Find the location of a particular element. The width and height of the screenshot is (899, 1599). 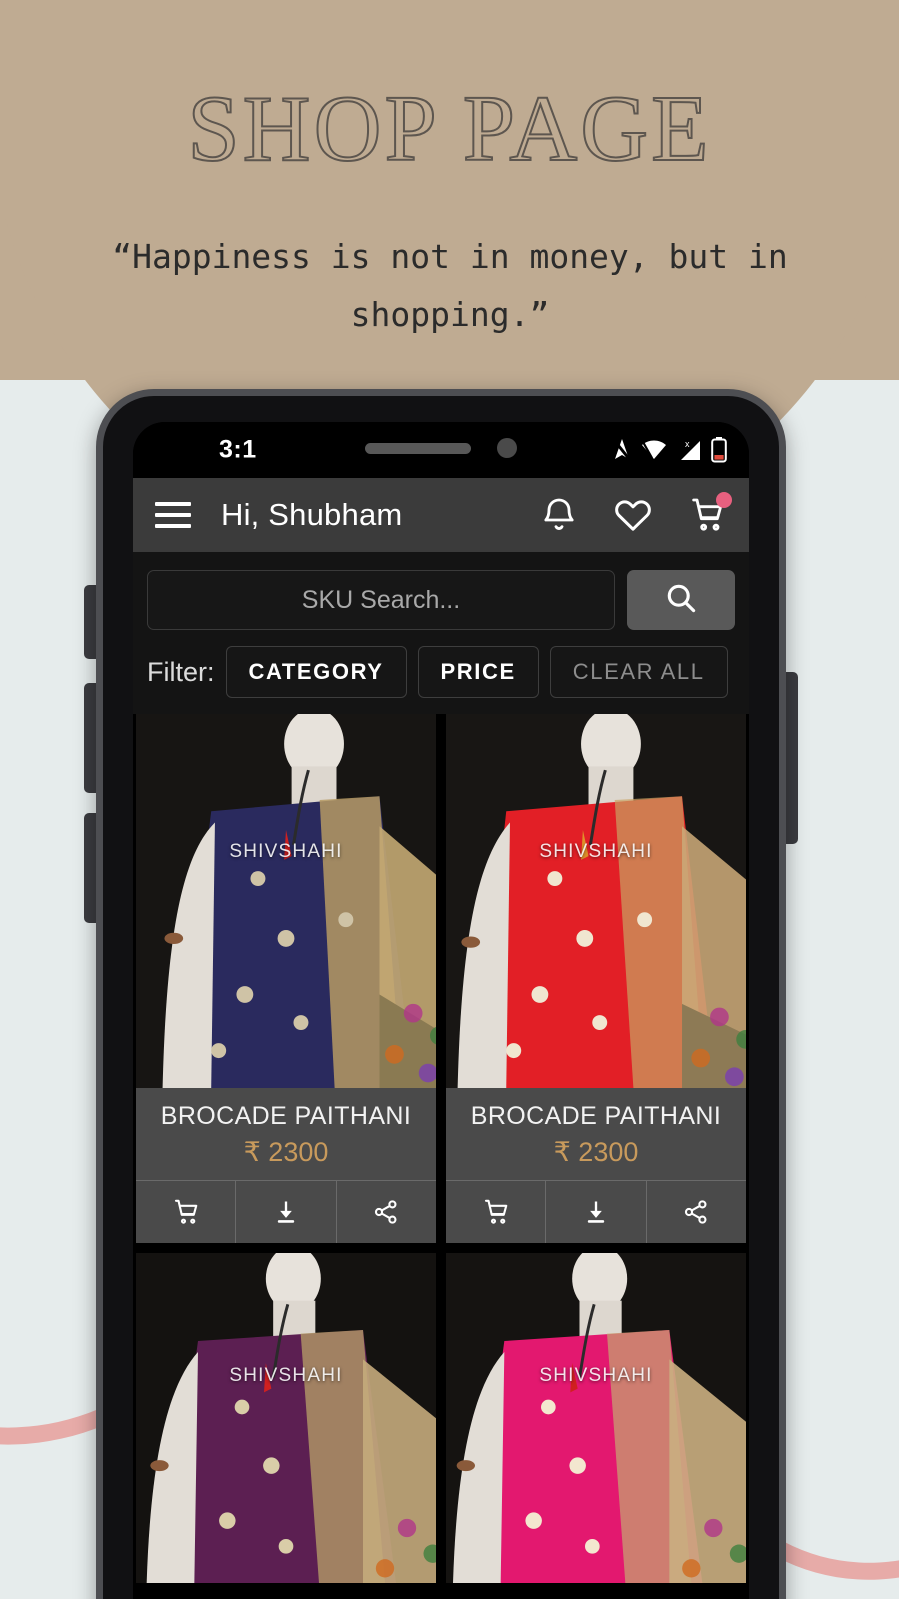

filter-row: Filter: CATEGORY PRICE CLEAR ALL is located at coordinates (441, 672).